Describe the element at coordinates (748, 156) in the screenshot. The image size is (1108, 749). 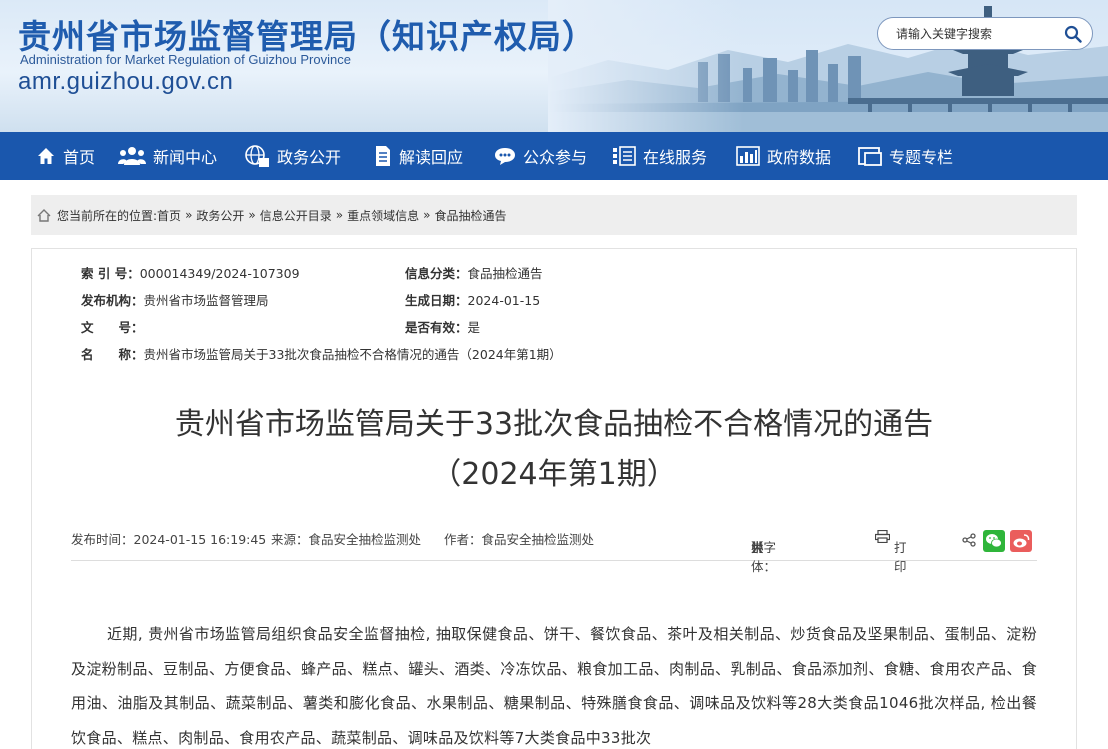
I see `bar-chart-icon` at that location.